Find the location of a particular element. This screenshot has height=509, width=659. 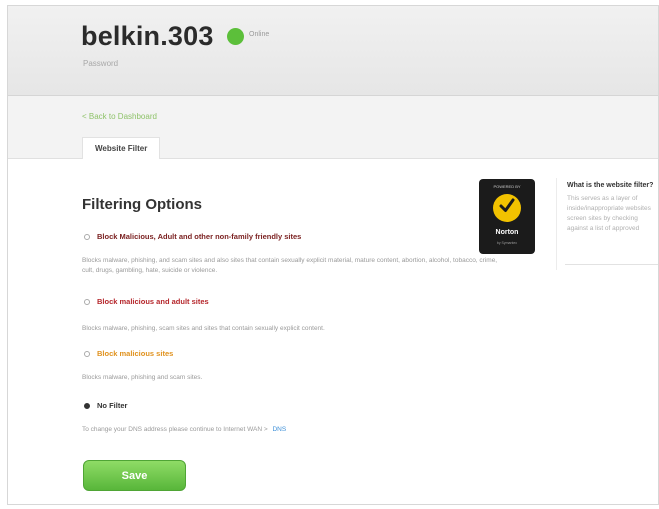

badge-powered-by: POWERED BY is located at coordinates (507, 186).